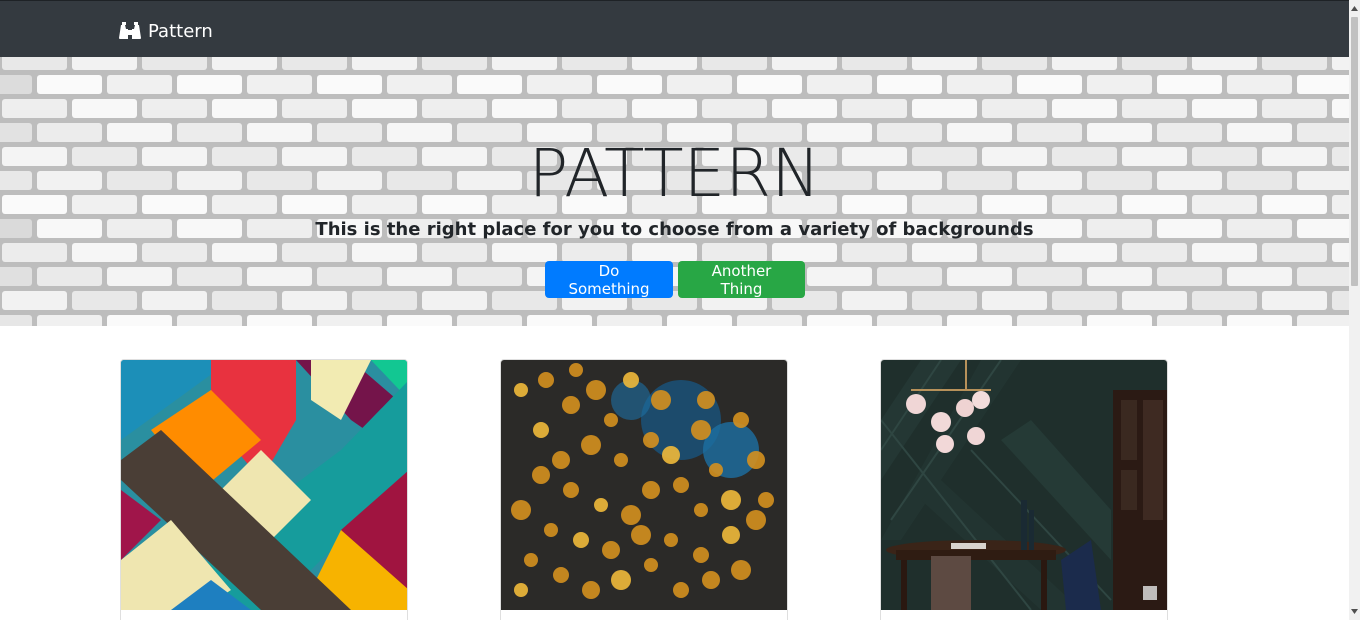 The image size is (1360, 620). Describe the element at coordinates (644, 485) in the screenshot. I see `golden-bokeh-lights-image` at that location.